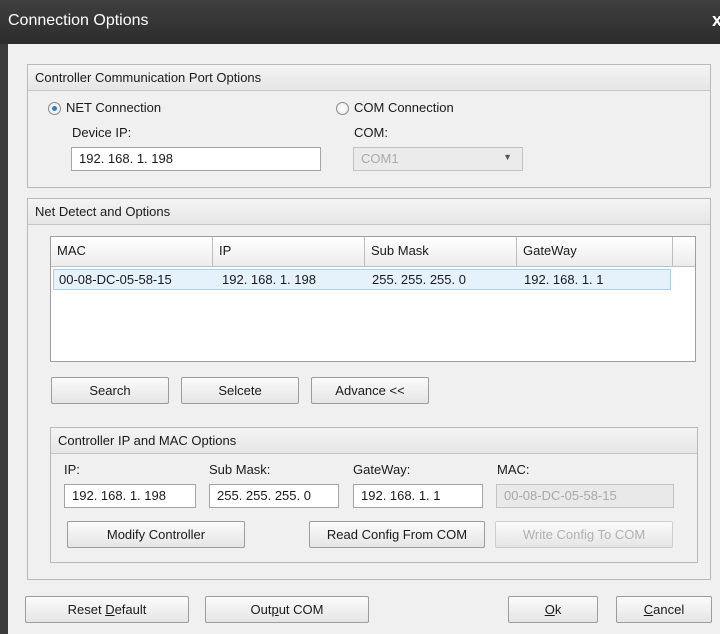 This screenshot has width=720, height=634. Describe the element at coordinates (585, 496) in the screenshot. I see `mac-input: 00-08-DC-05-58-15` at that location.